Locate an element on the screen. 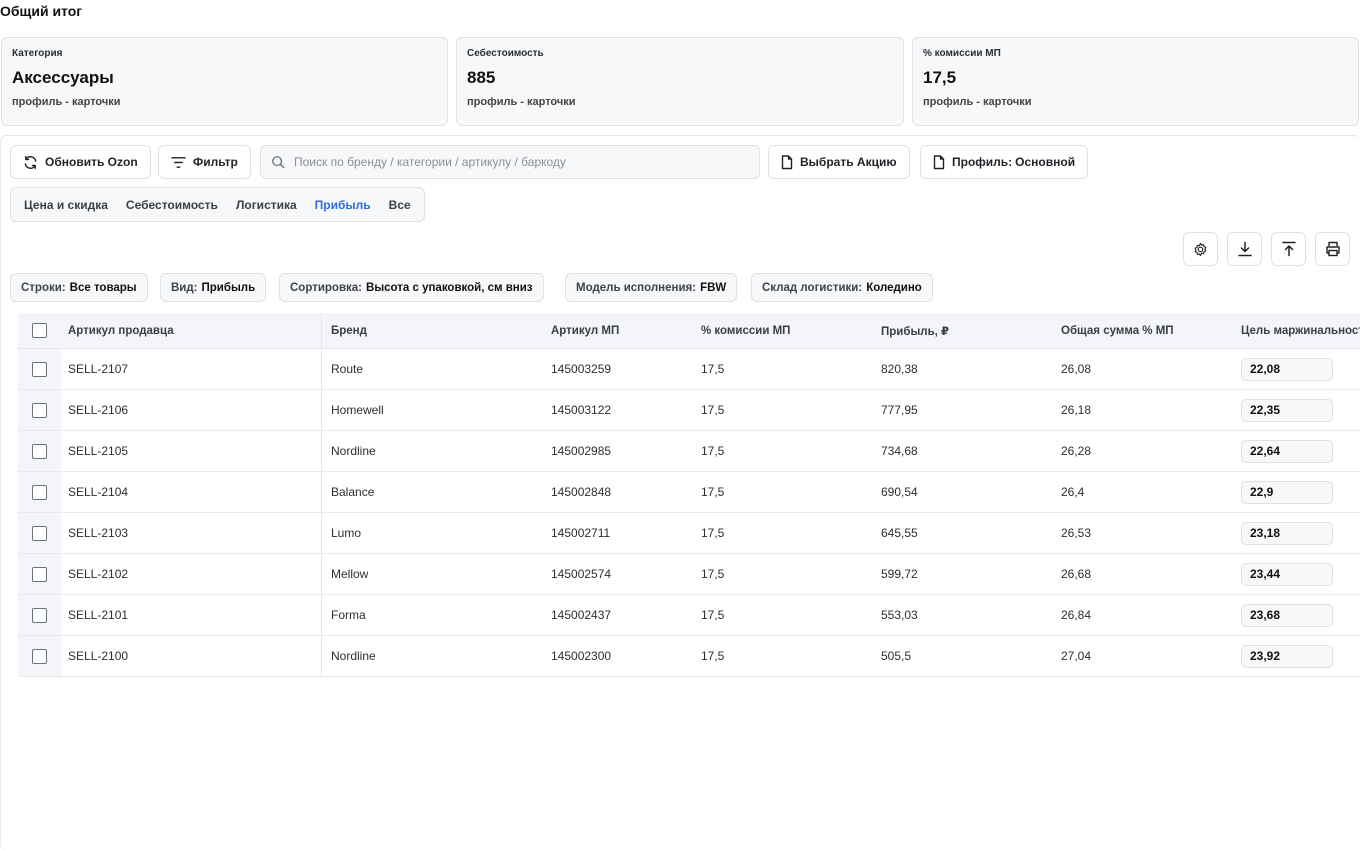 This screenshot has height=850, width=1360. tab-logistics: Логистика is located at coordinates (266, 205).